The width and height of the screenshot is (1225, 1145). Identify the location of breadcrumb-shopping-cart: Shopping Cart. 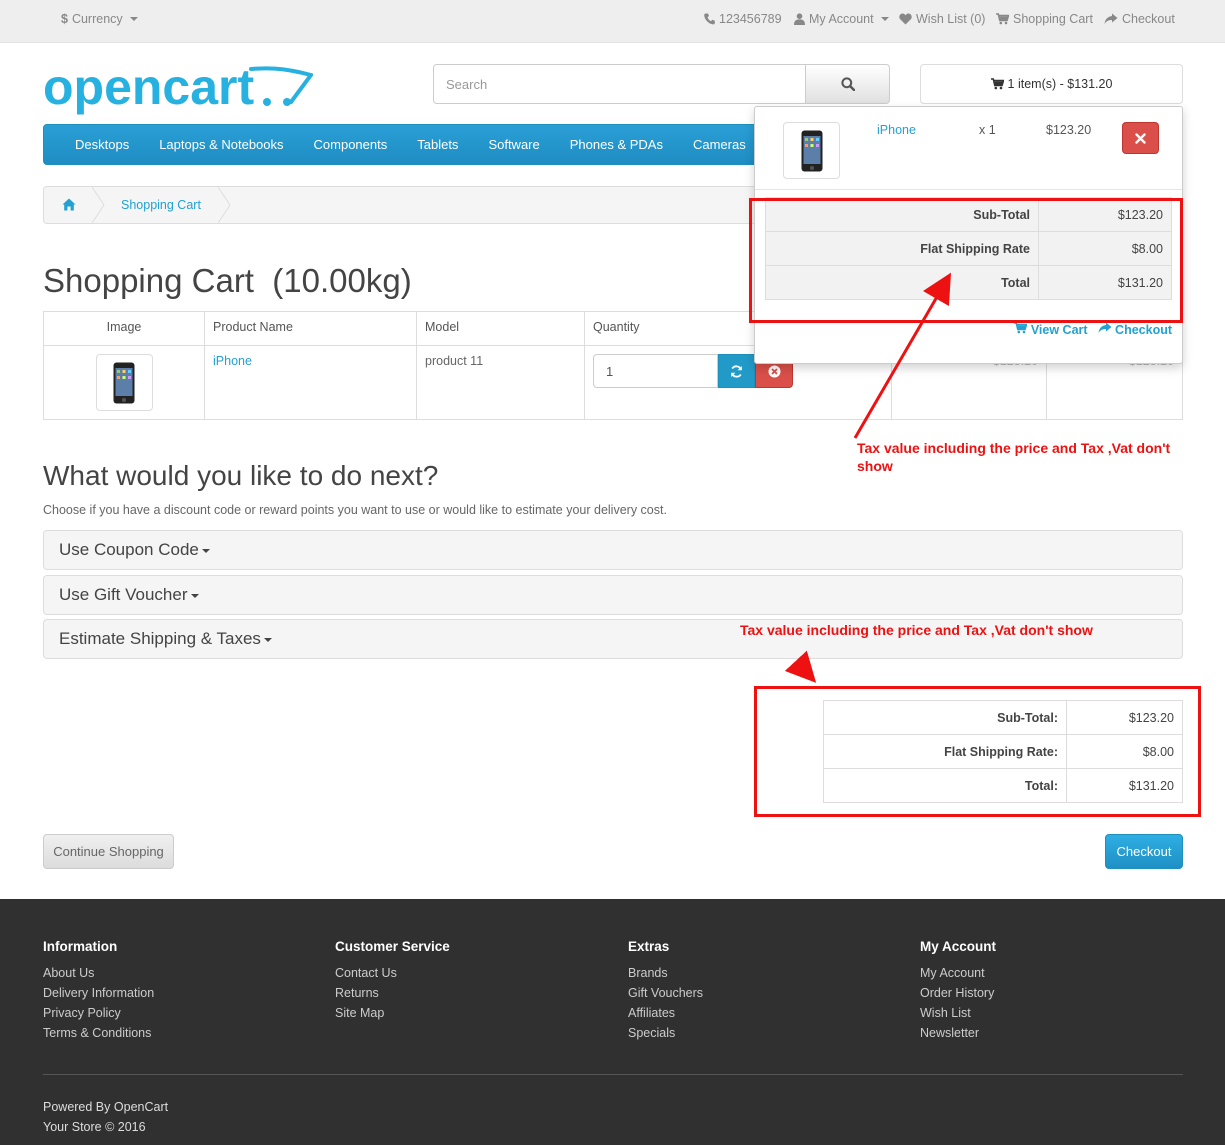
(161, 205).